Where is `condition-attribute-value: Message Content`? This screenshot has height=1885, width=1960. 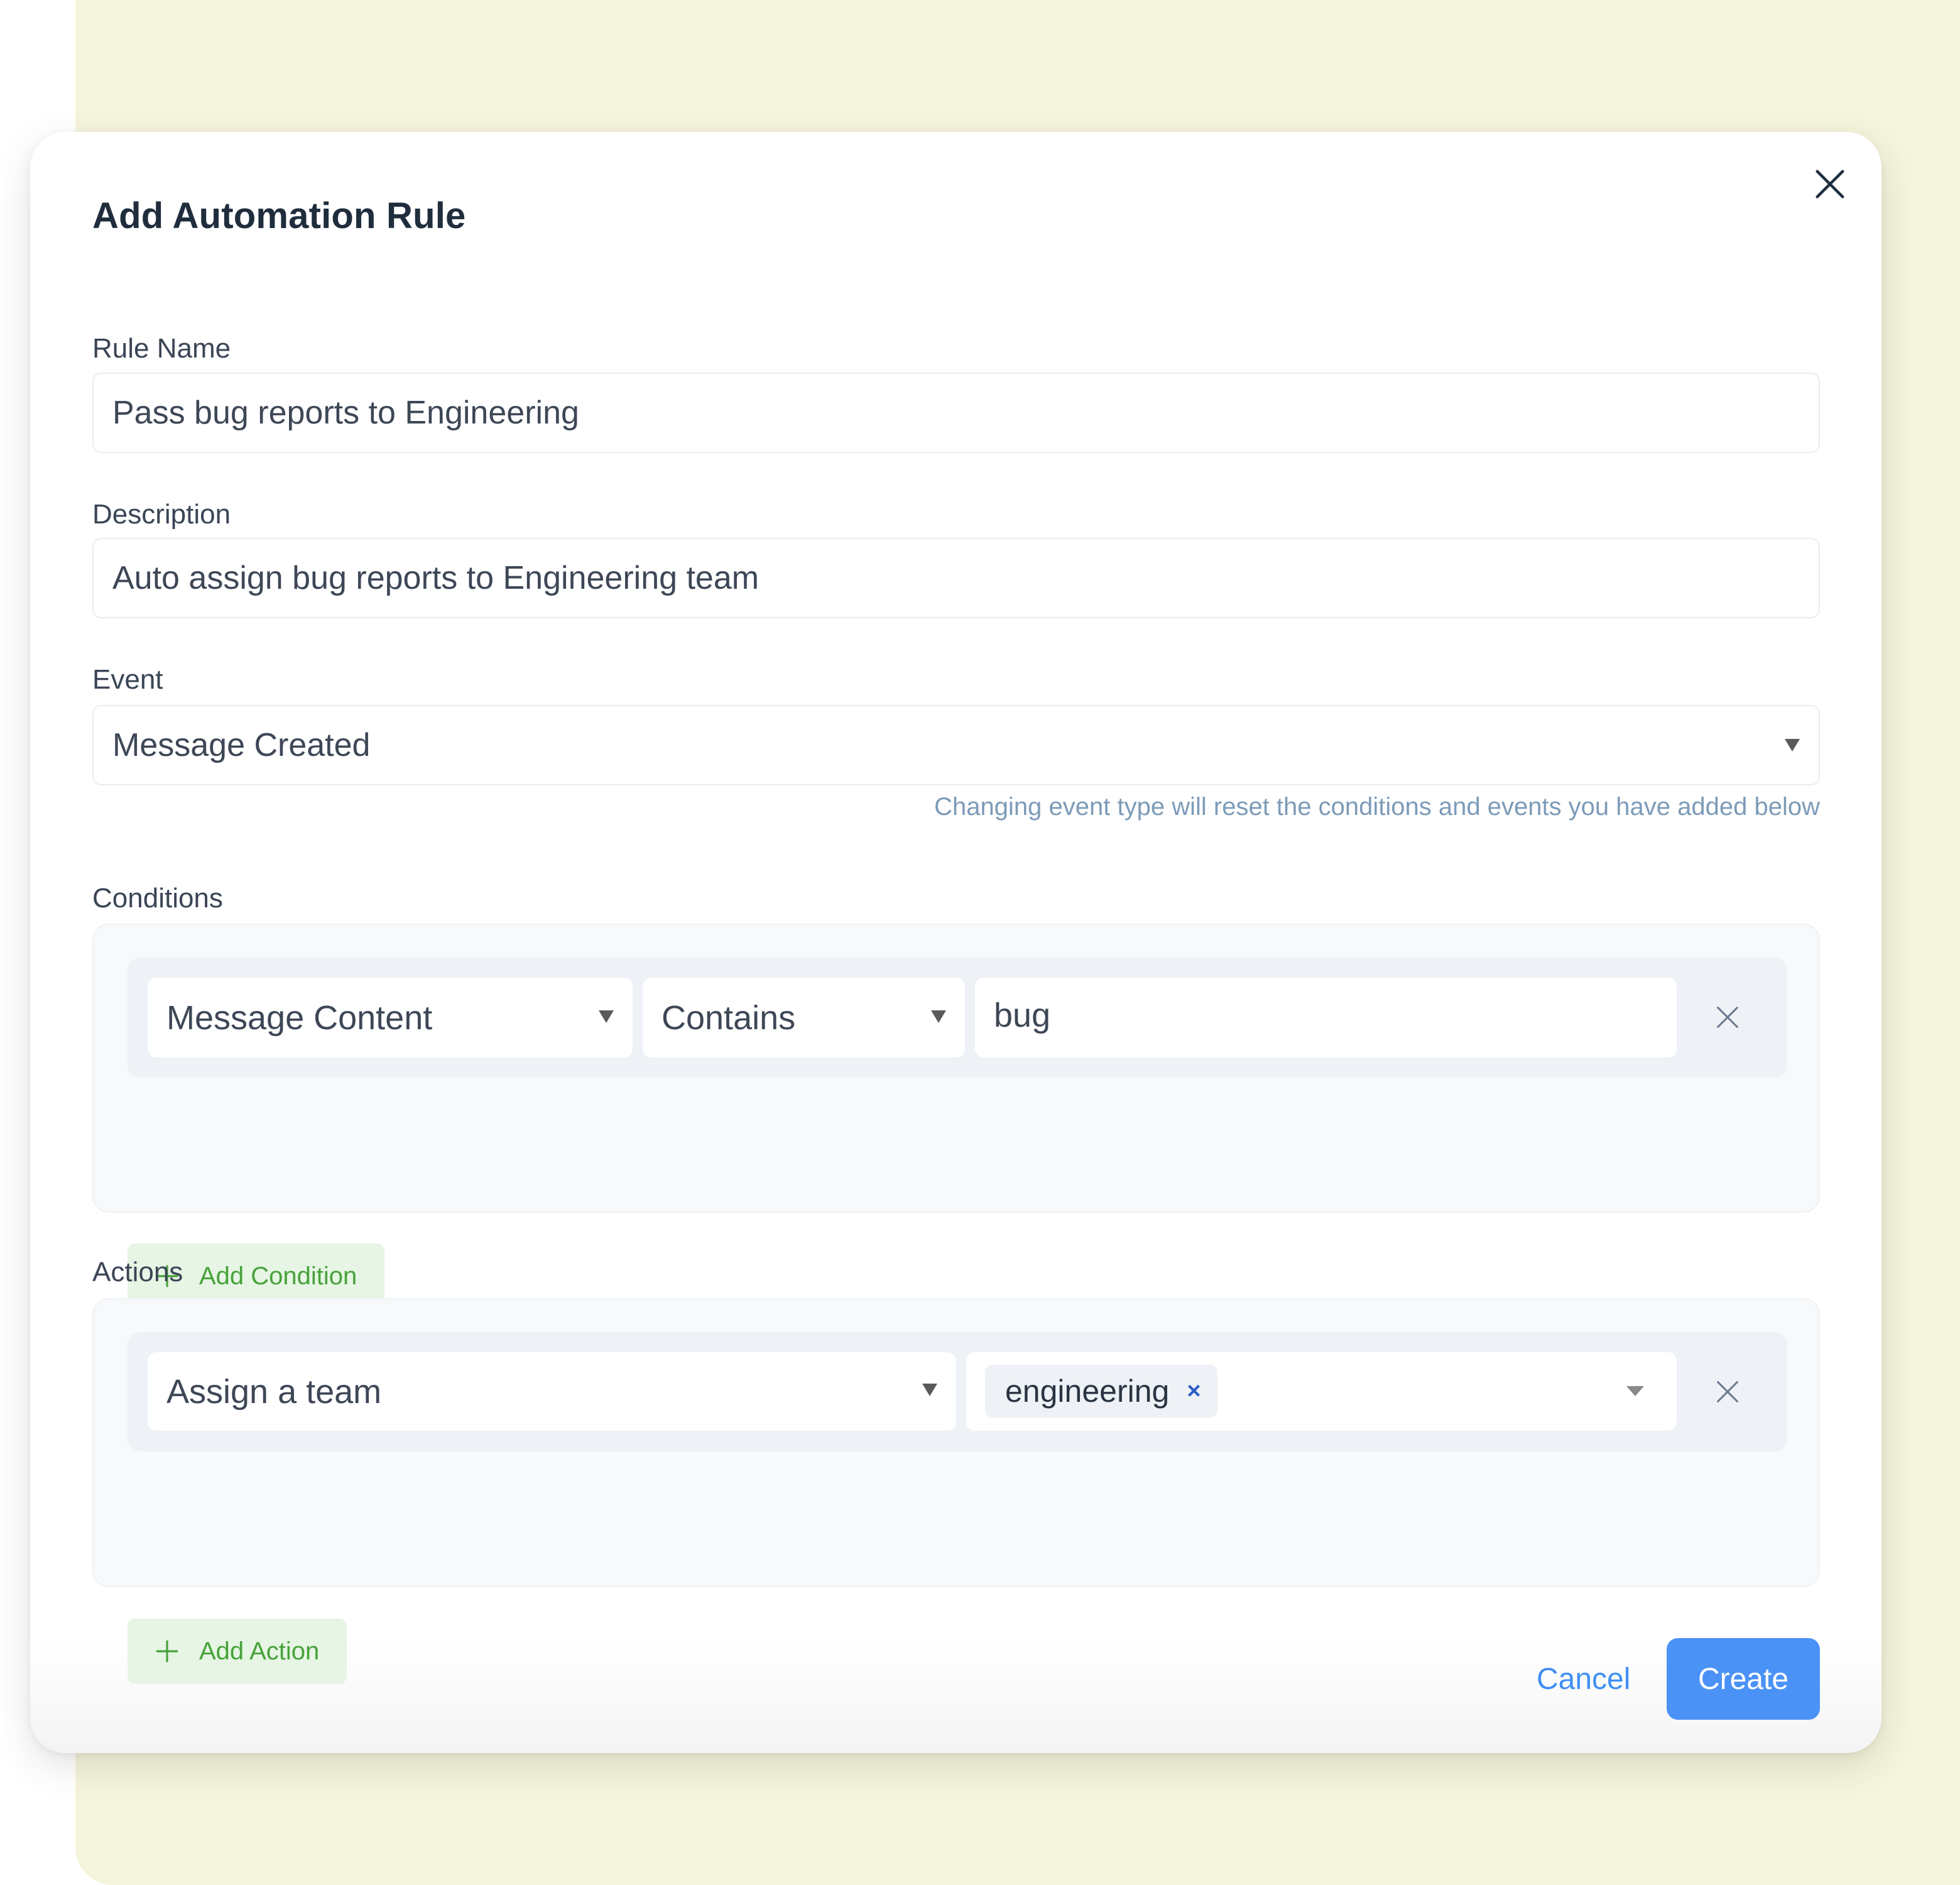
condition-attribute-value: Message Content is located at coordinates (299, 1017).